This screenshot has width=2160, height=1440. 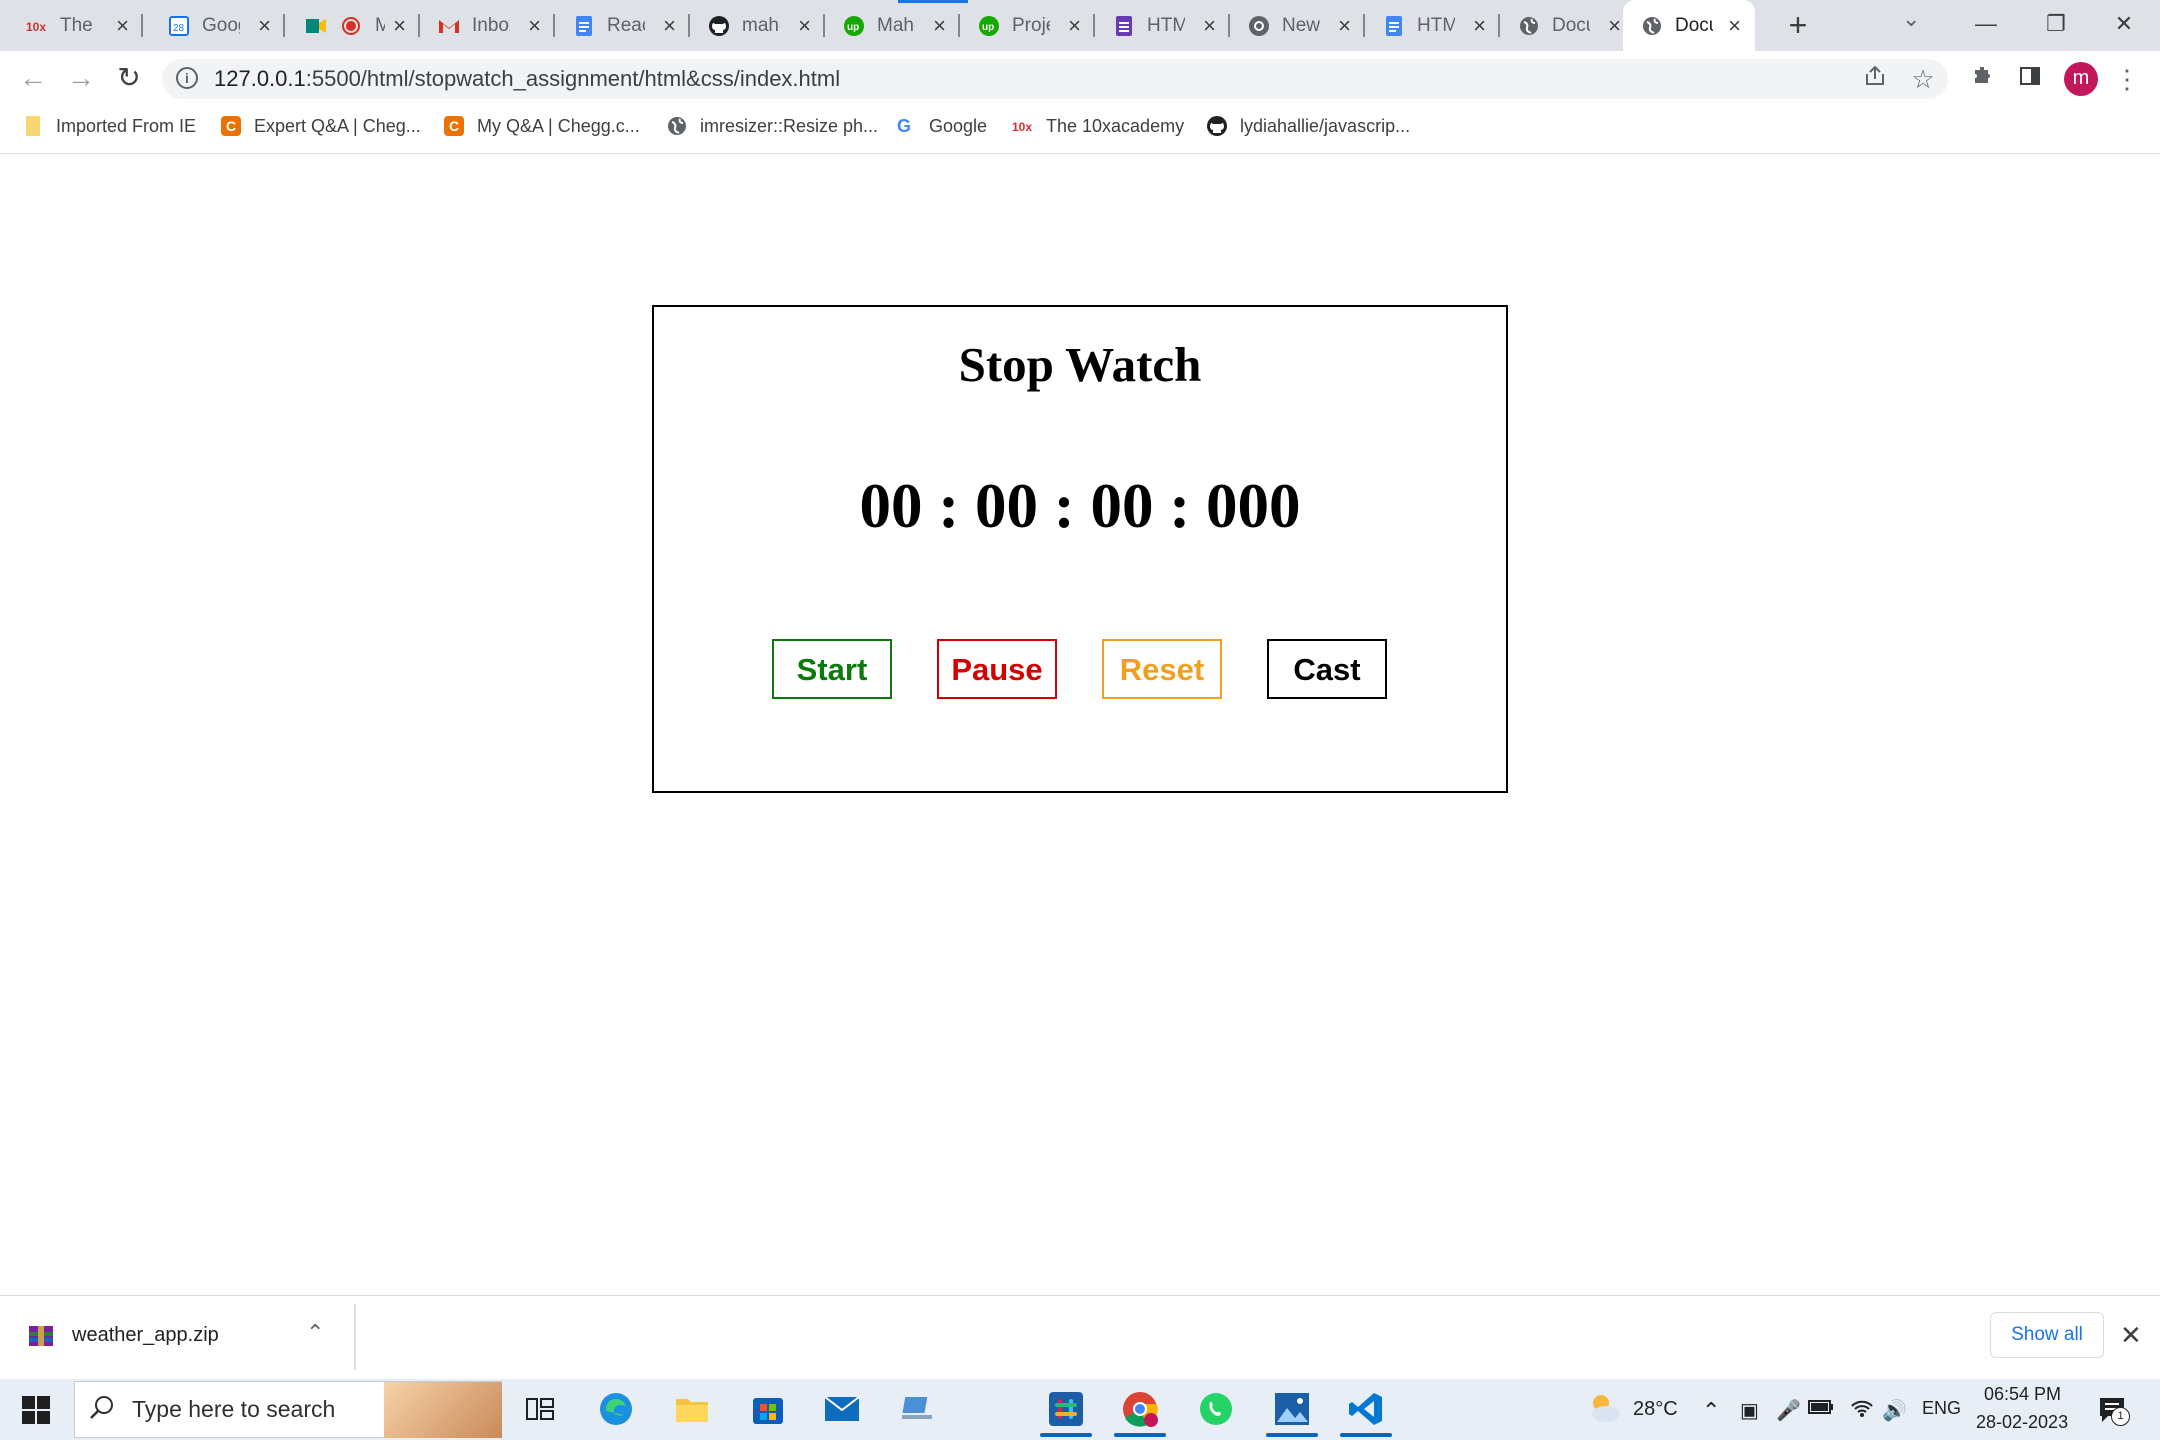 I want to click on google-icon: G, so click(x=906, y=126).